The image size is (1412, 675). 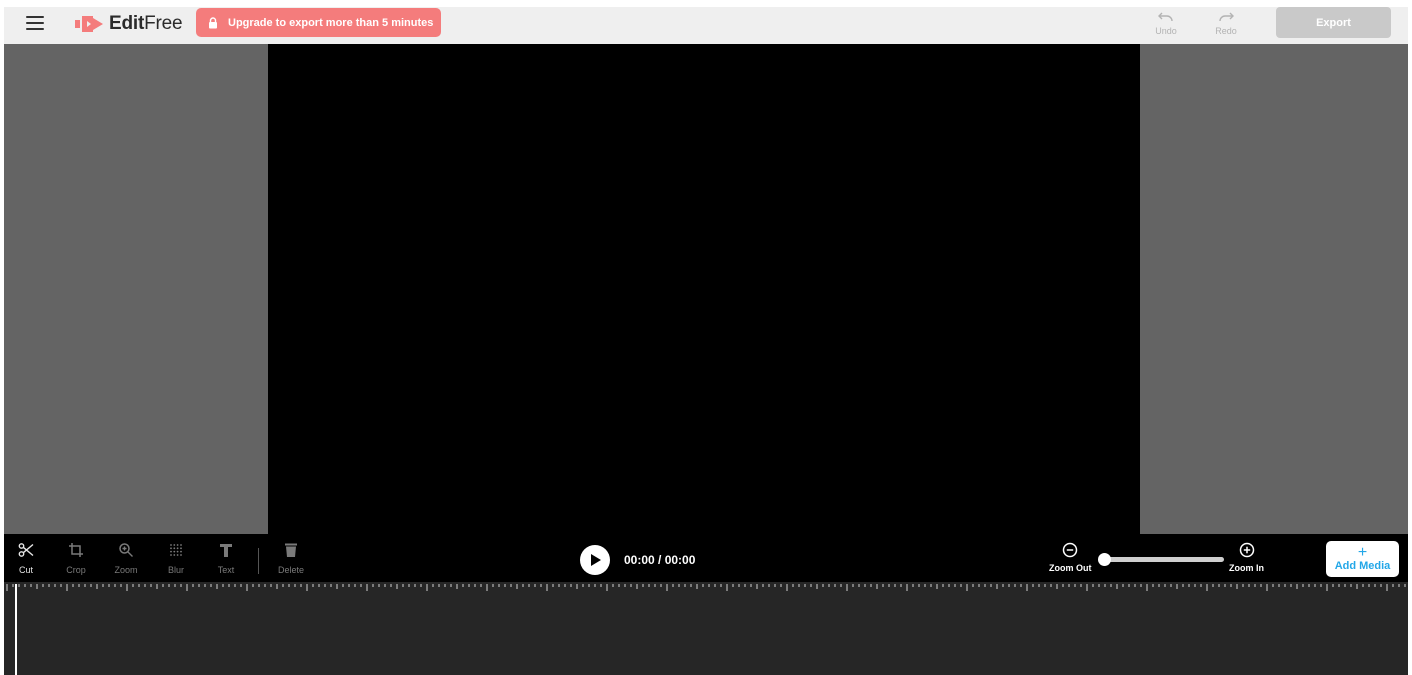 I want to click on text-tool-button: Text, so click(x=226, y=560).